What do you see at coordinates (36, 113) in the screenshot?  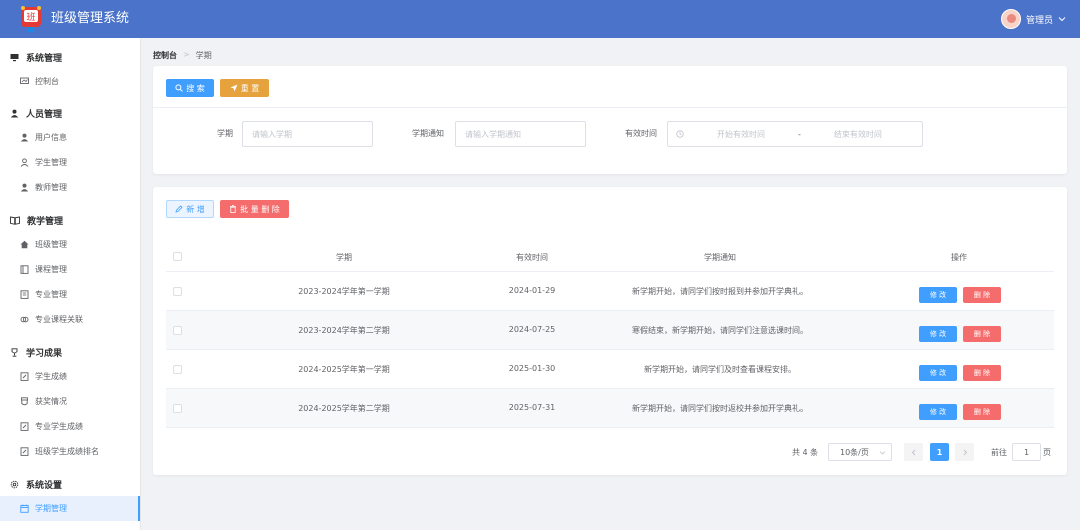 I see `menu-group-people: 人员管理` at bounding box center [36, 113].